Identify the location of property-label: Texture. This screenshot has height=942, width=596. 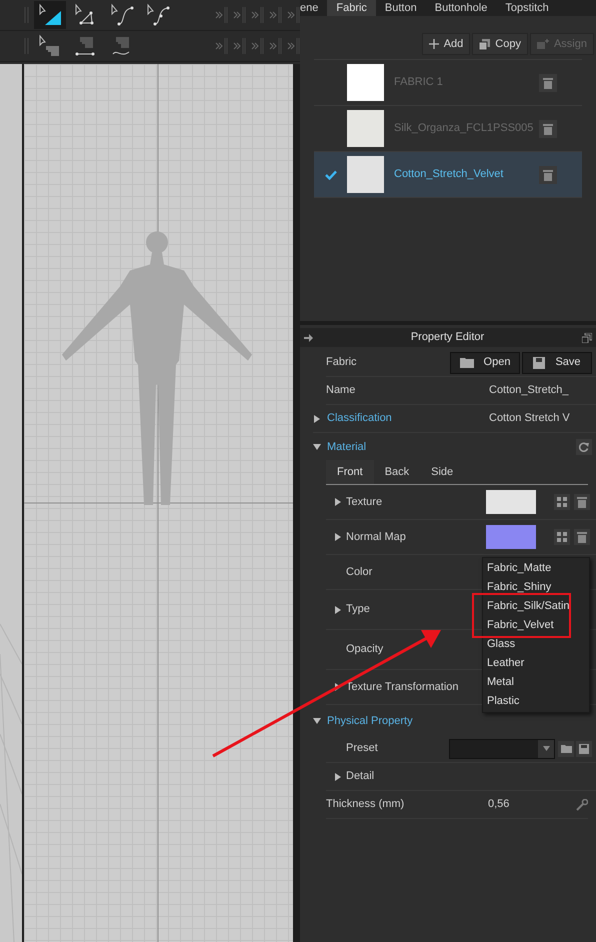
(364, 502).